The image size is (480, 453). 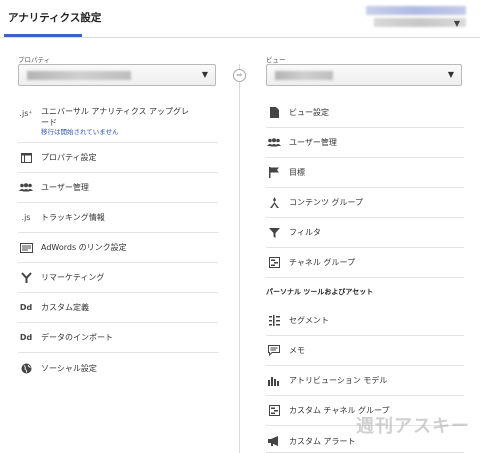 I want to click on view-item-label: チャネル グループ, so click(x=322, y=262).